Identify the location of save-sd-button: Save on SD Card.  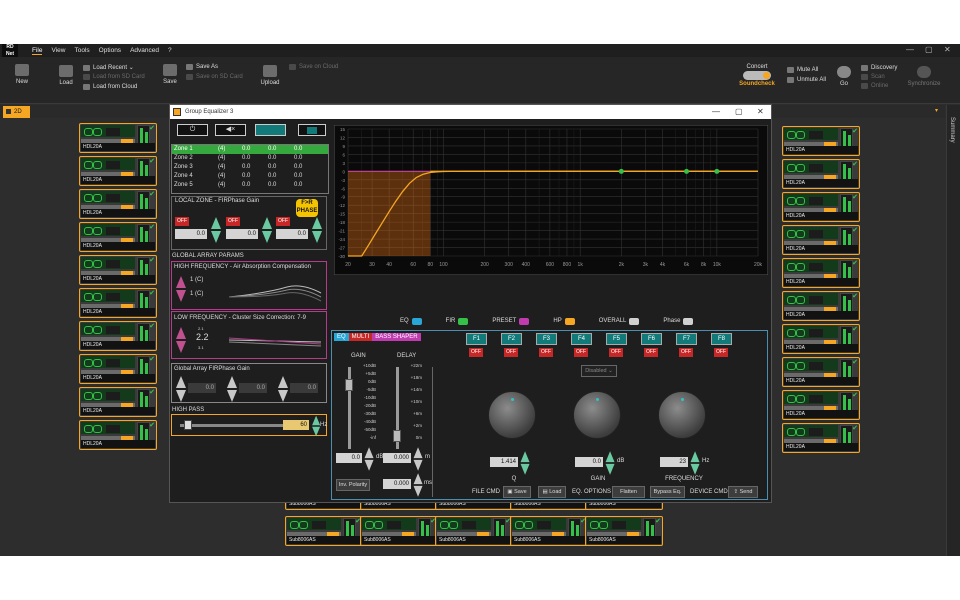
(214, 77).